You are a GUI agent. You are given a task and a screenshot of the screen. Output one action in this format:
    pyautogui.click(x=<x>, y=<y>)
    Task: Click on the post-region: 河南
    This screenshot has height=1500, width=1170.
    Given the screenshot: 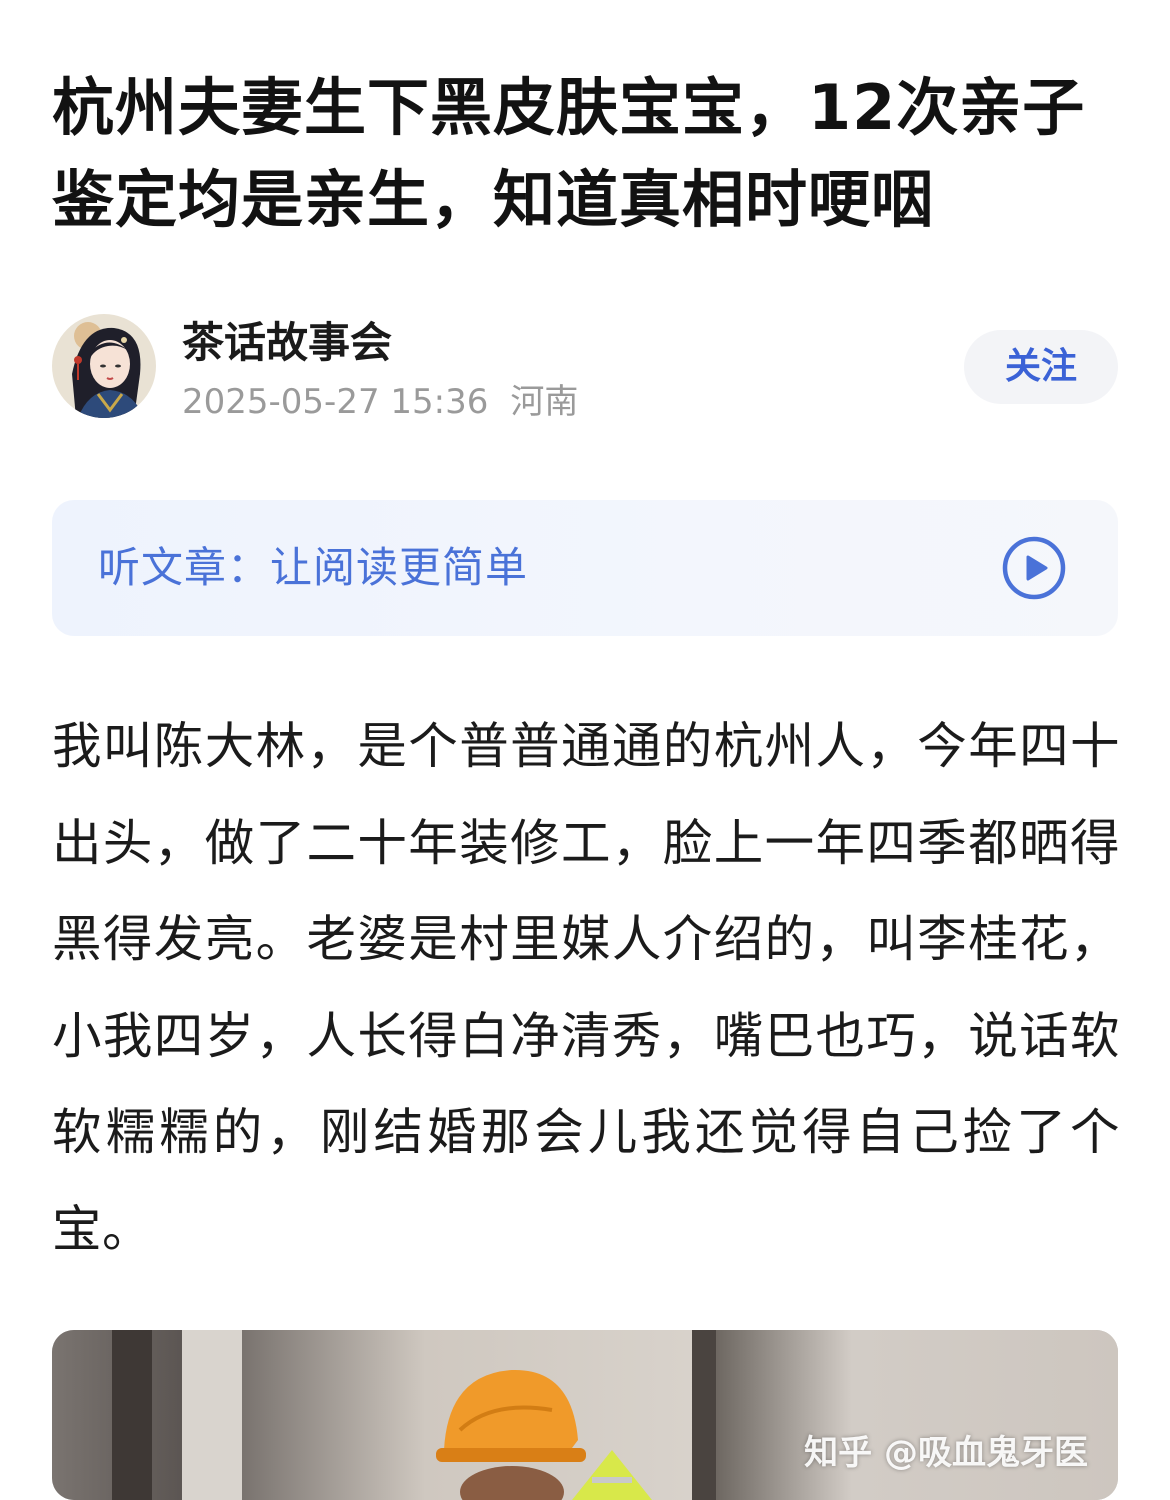 What is the action you would take?
    pyautogui.click(x=544, y=402)
    